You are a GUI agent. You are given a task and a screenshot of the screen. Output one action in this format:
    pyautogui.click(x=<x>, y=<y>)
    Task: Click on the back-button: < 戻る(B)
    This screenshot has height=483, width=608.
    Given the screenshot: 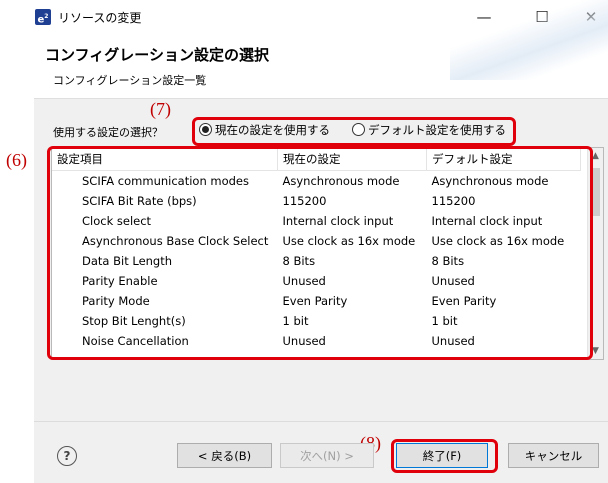 What is the action you would take?
    pyautogui.click(x=224, y=455)
    